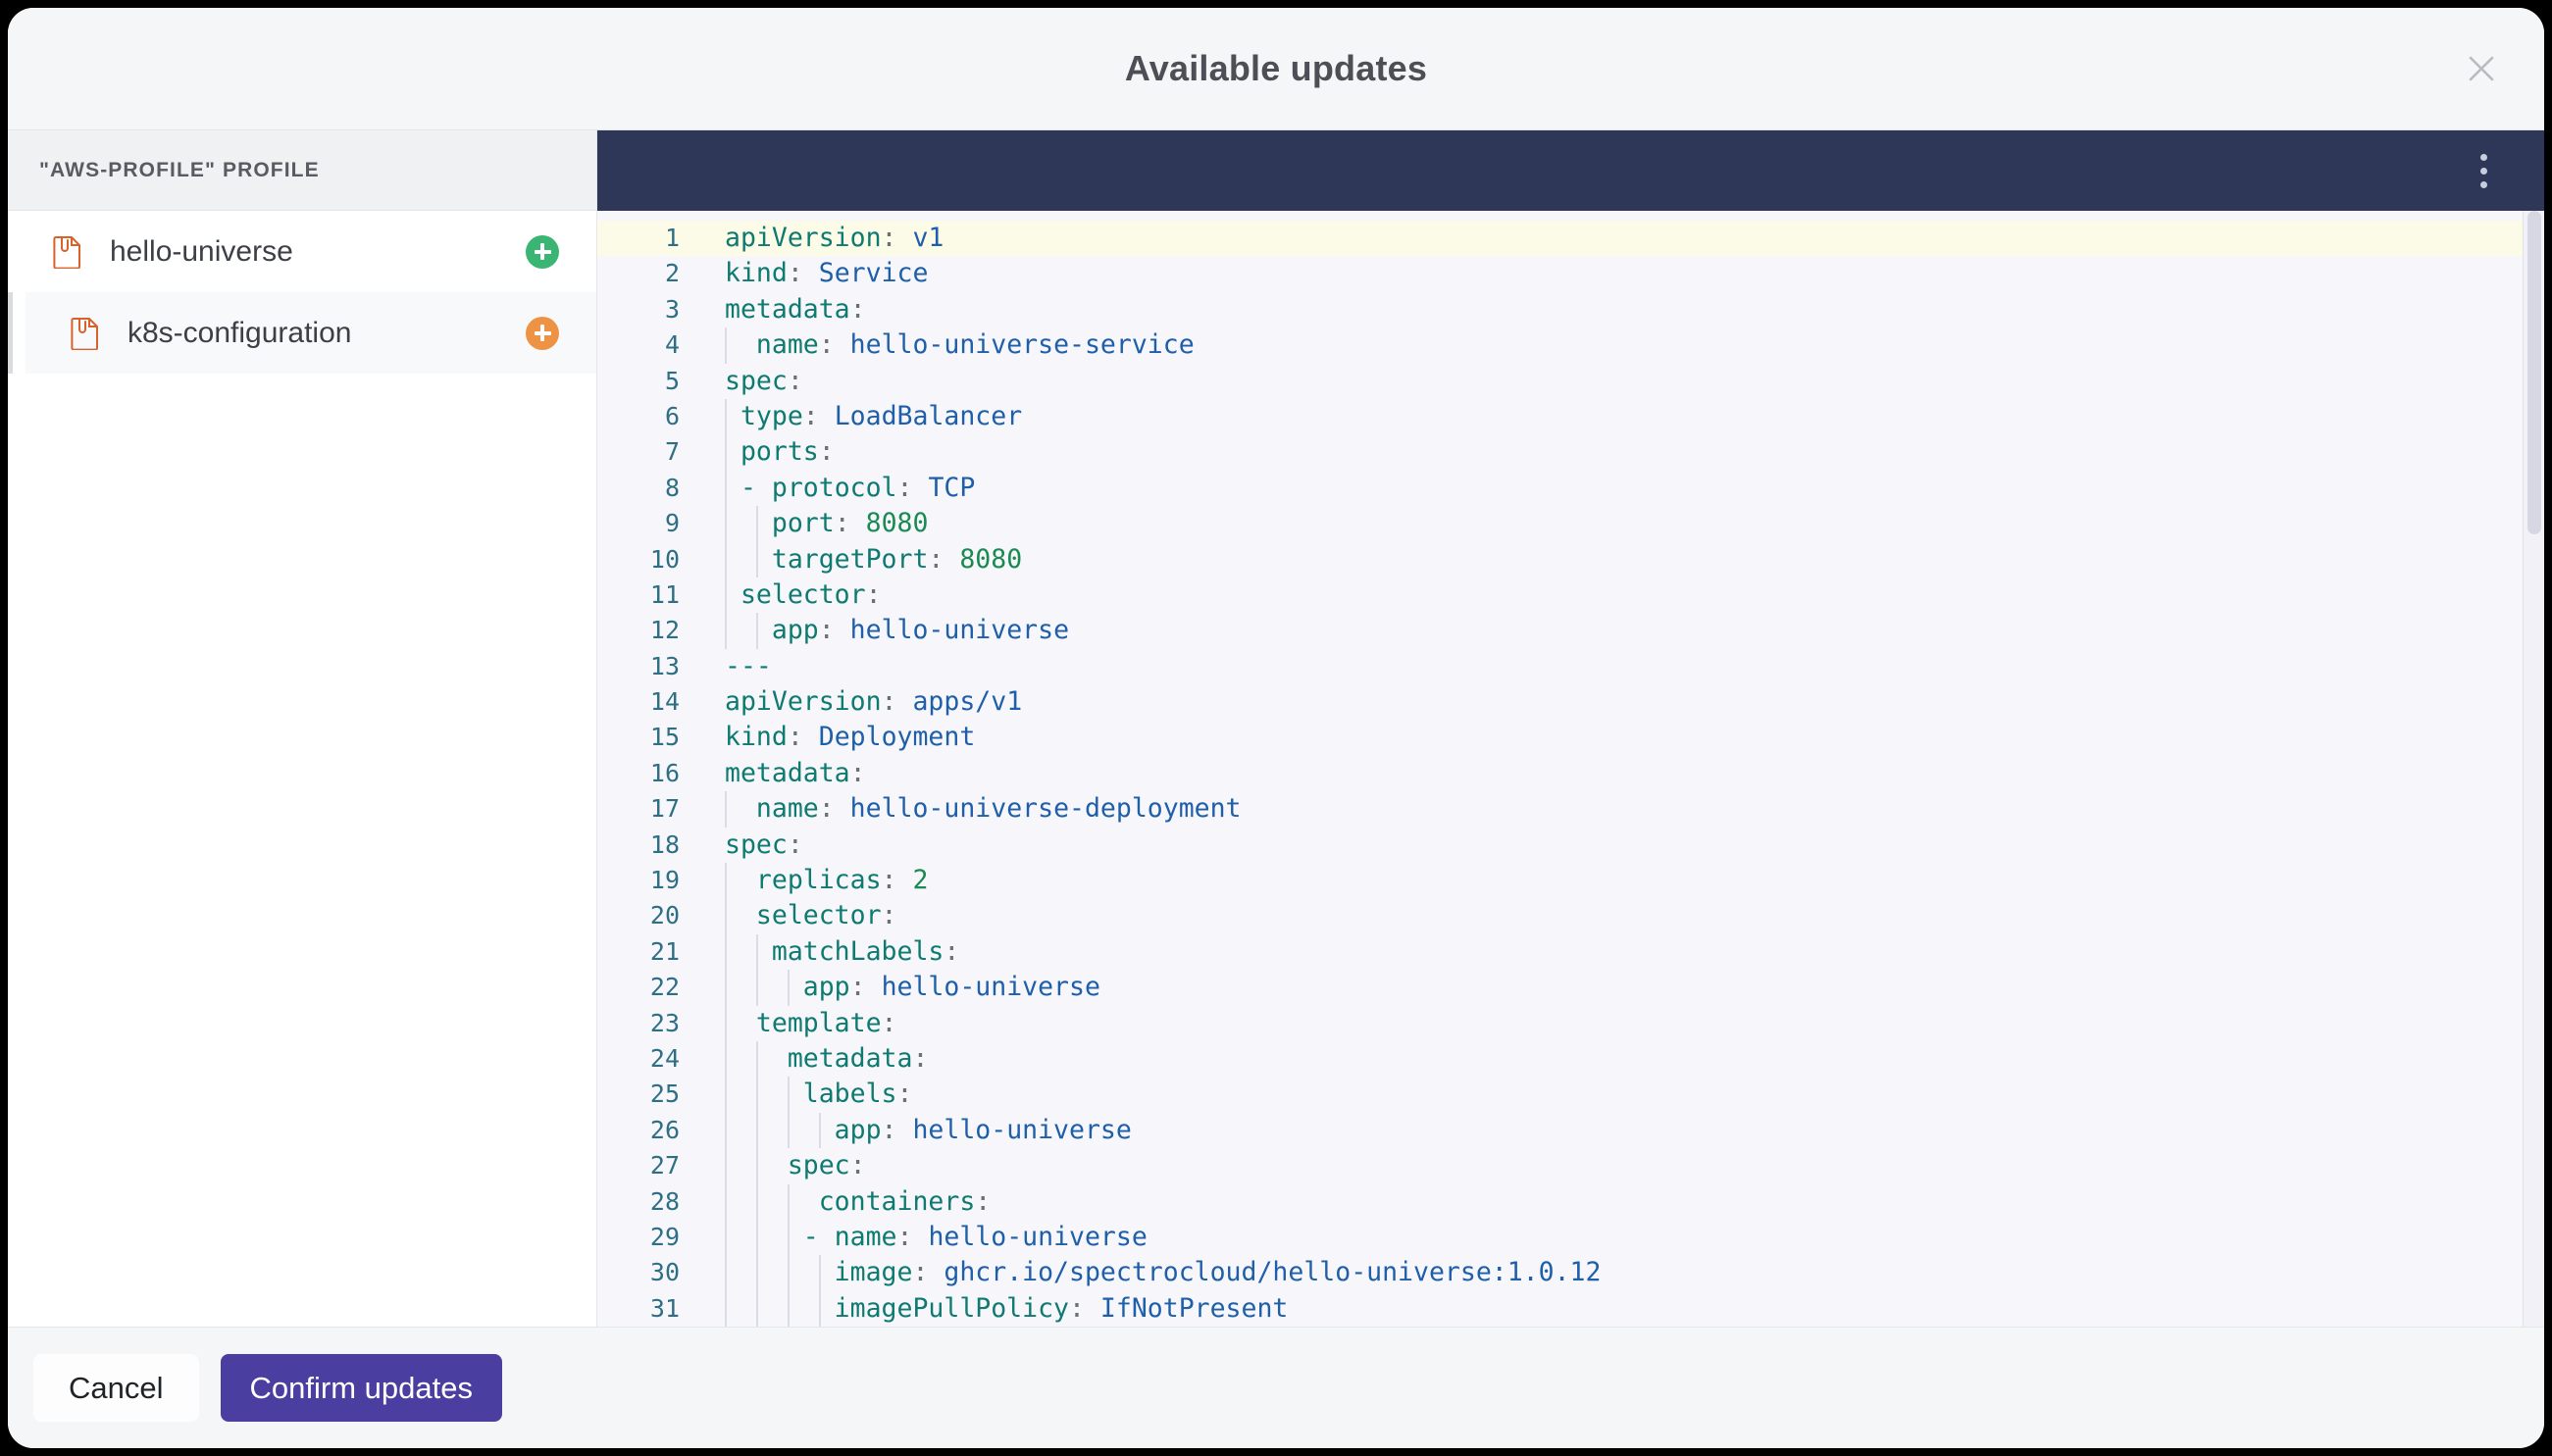  Describe the element at coordinates (664, 1272) in the screenshot. I see `line-number: 30` at that location.